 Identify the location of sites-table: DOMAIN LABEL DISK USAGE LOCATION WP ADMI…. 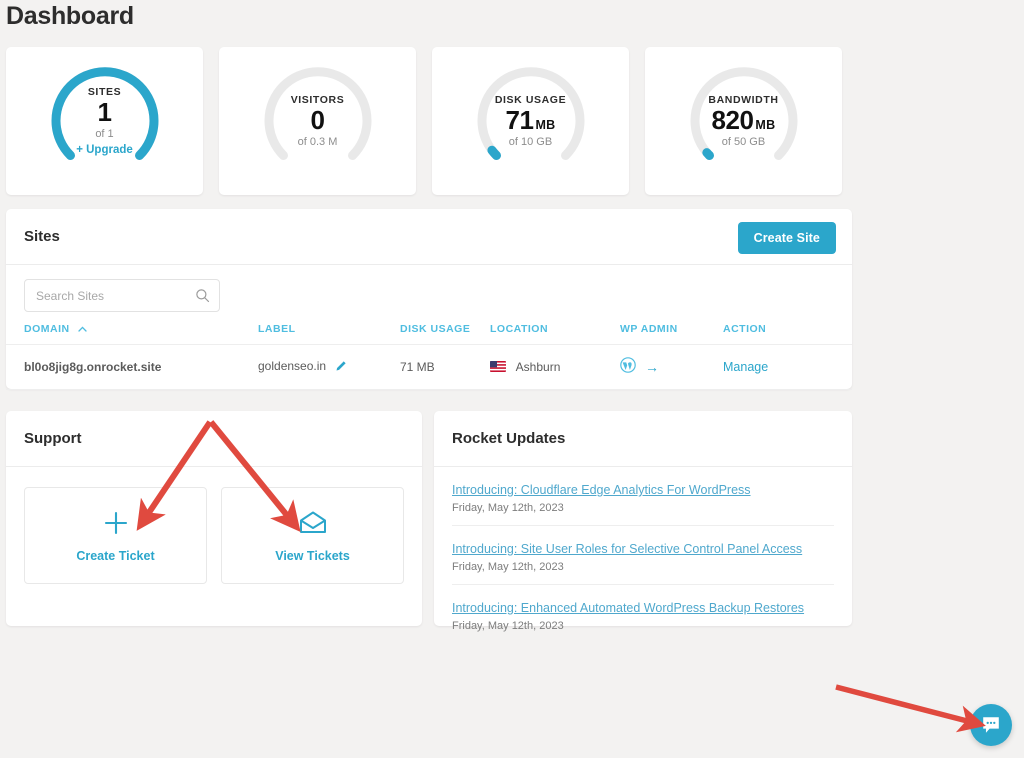
(429, 356).